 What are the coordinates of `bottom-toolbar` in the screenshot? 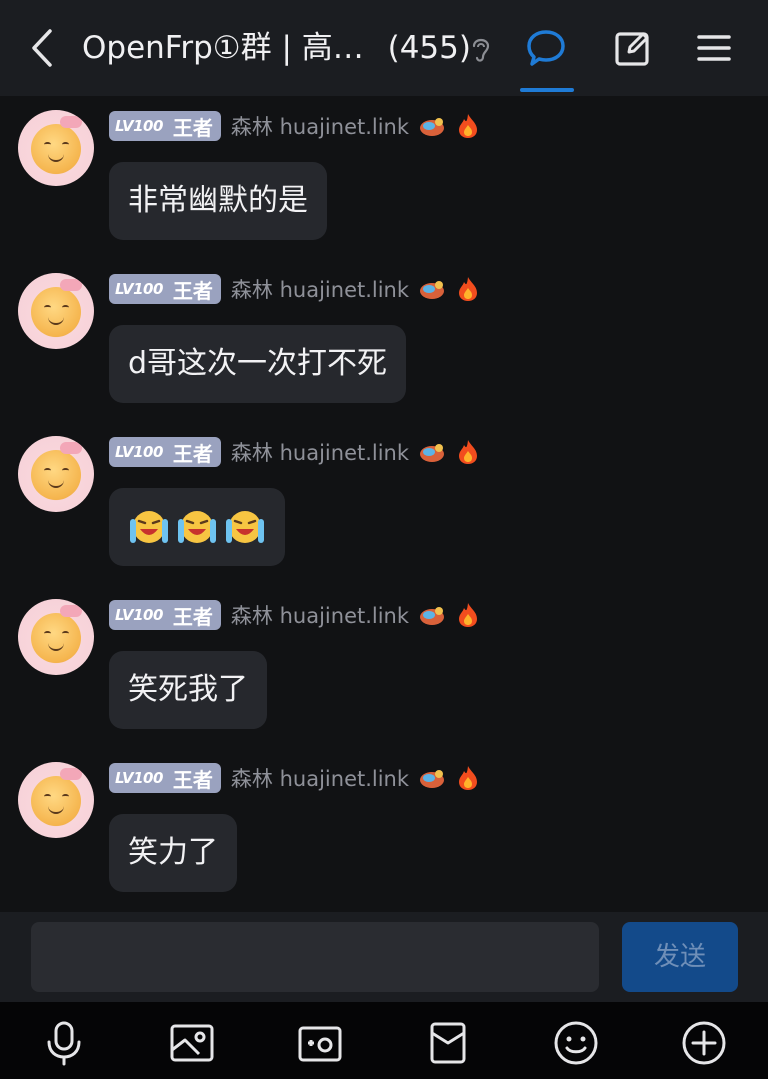 It's located at (384, 1040).